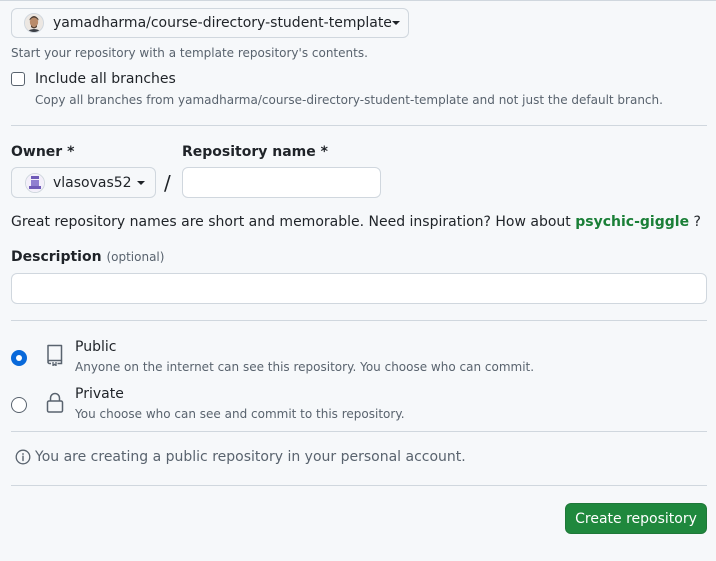  What do you see at coordinates (23, 457) in the screenshot?
I see `info-icon` at bounding box center [23, 457].